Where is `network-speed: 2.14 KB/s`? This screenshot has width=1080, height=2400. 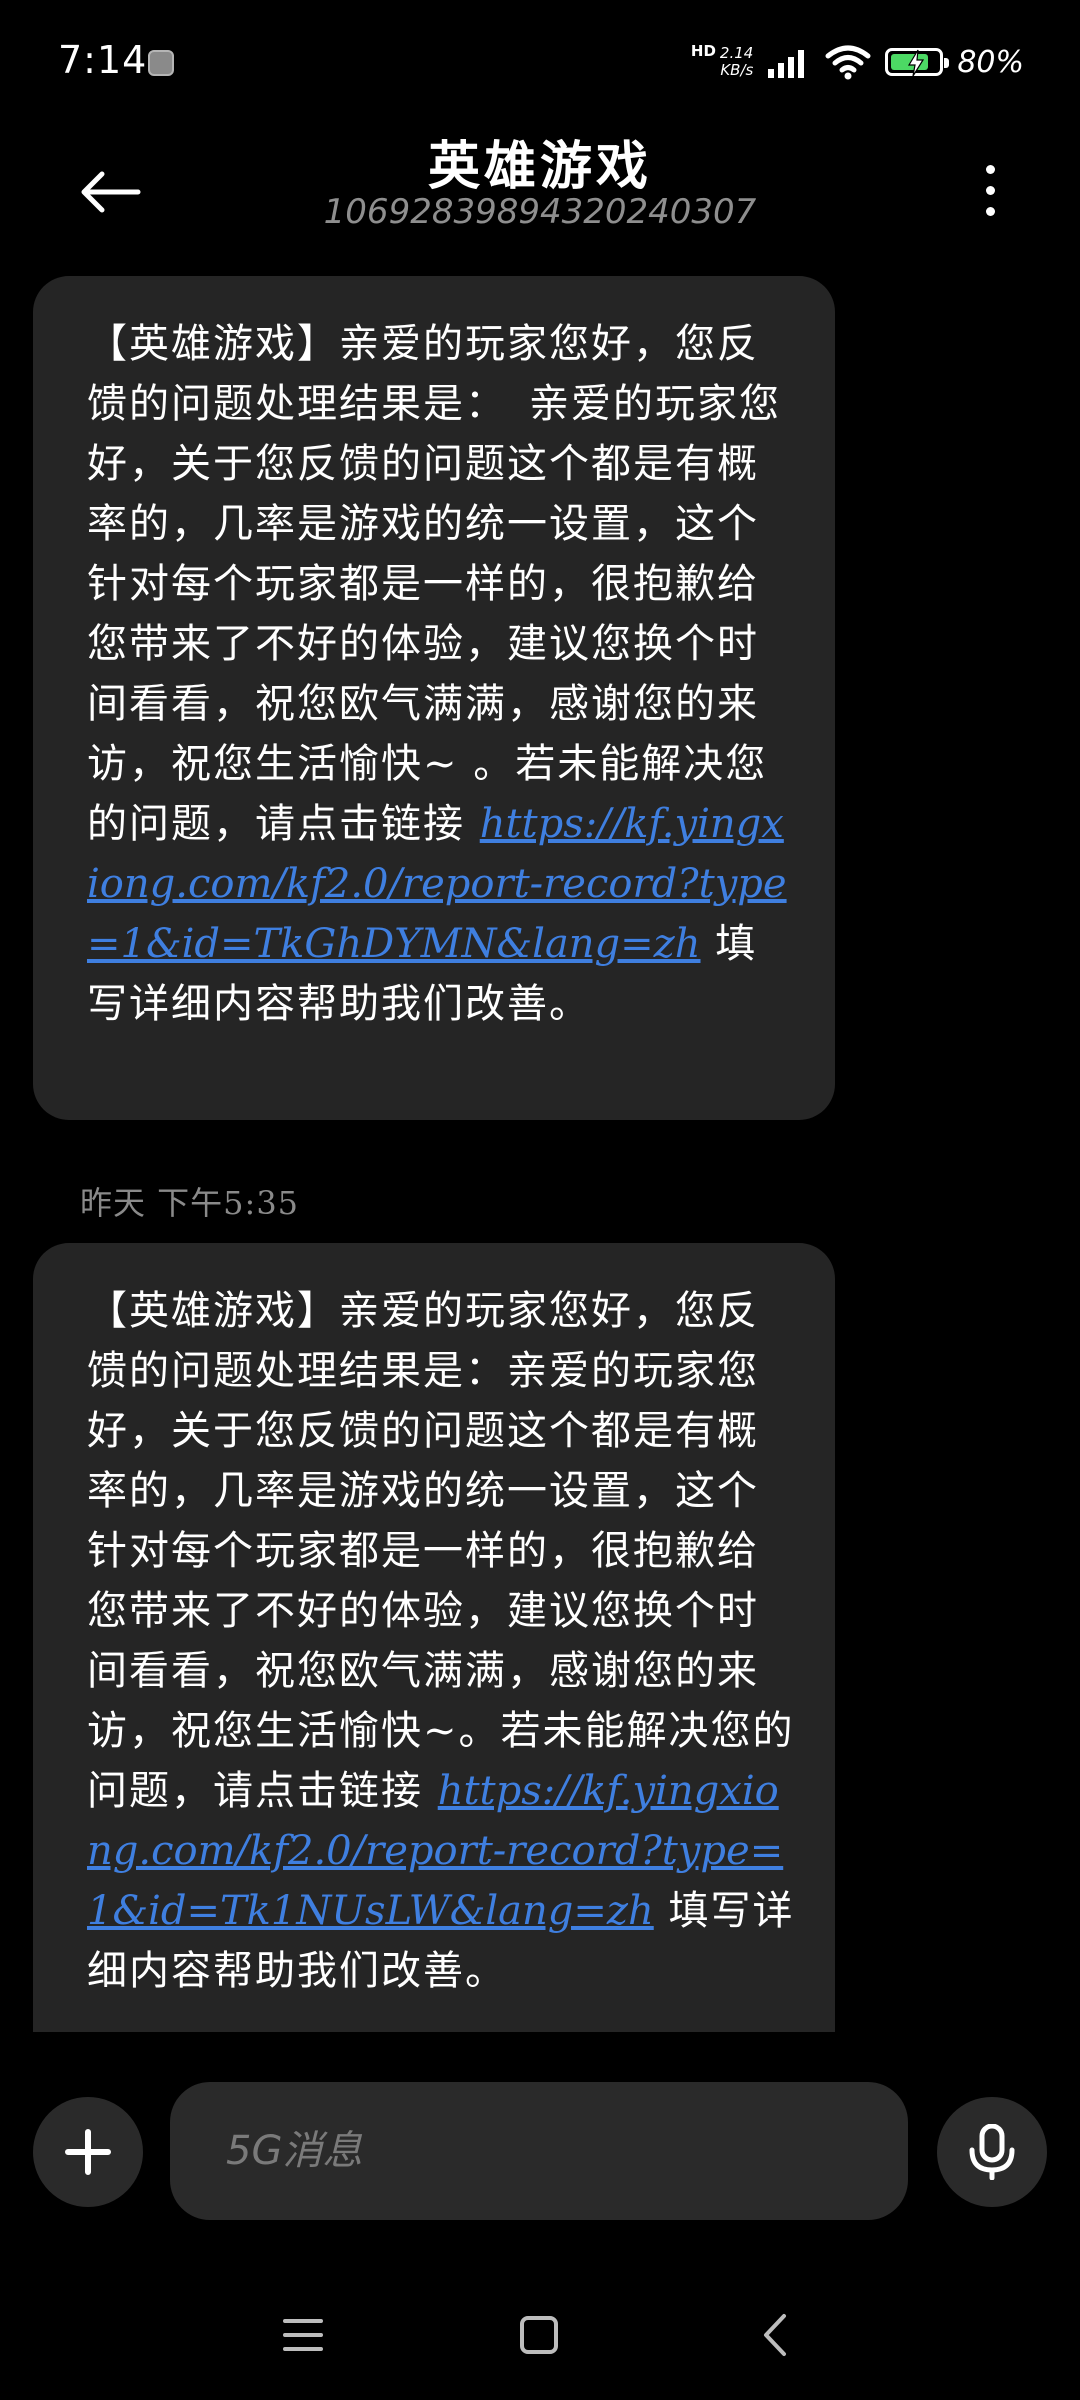 network-speed: 2.14 KB/s is located at coordinates (736, 62).